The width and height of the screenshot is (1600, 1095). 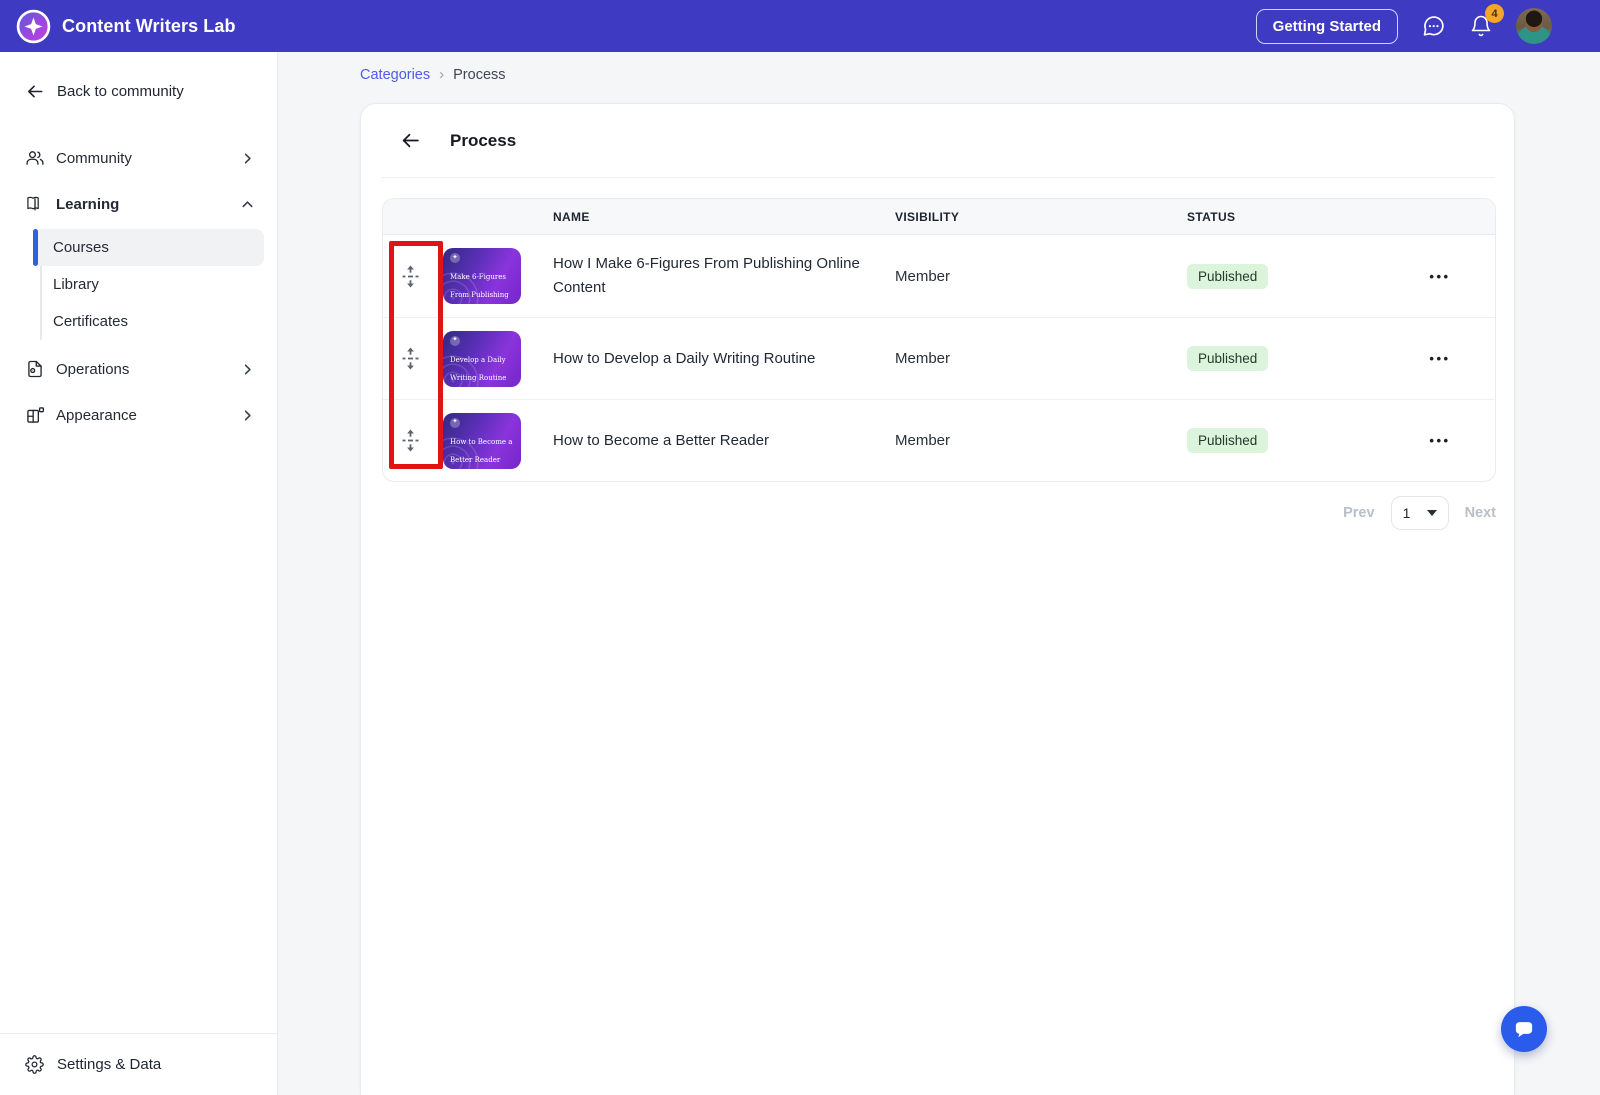 I want to click on settings-data-link: Settings & Data, so click(x=138, y=1064).